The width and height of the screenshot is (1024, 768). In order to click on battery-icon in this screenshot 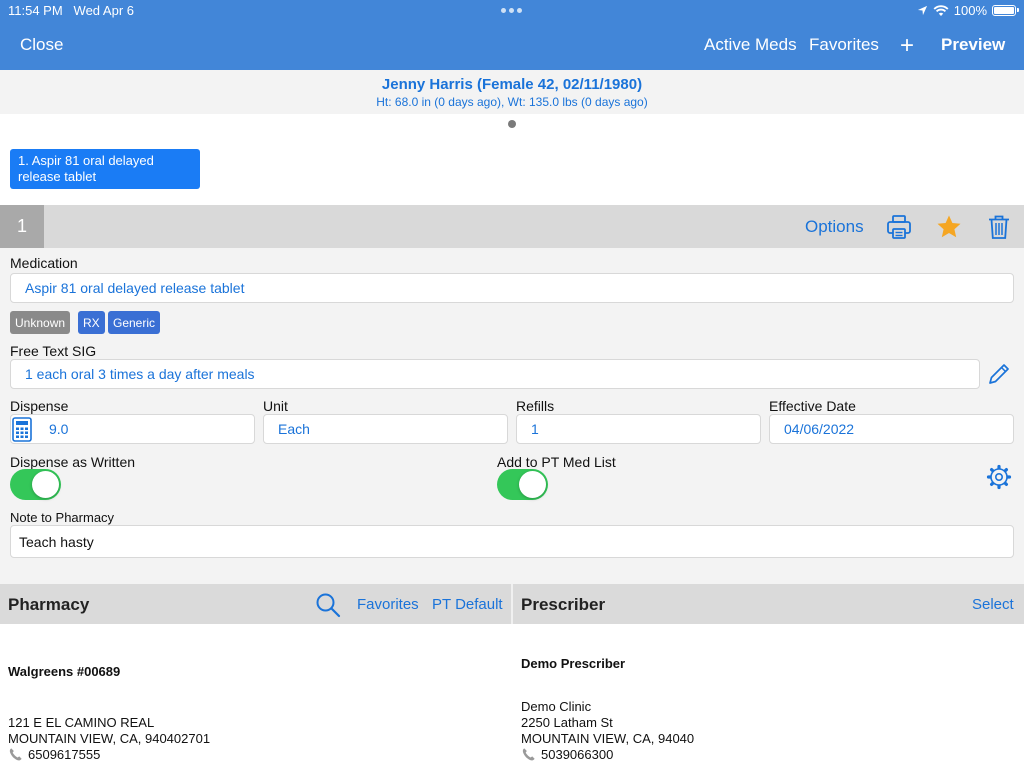, I will do `click(1005, 10)`.